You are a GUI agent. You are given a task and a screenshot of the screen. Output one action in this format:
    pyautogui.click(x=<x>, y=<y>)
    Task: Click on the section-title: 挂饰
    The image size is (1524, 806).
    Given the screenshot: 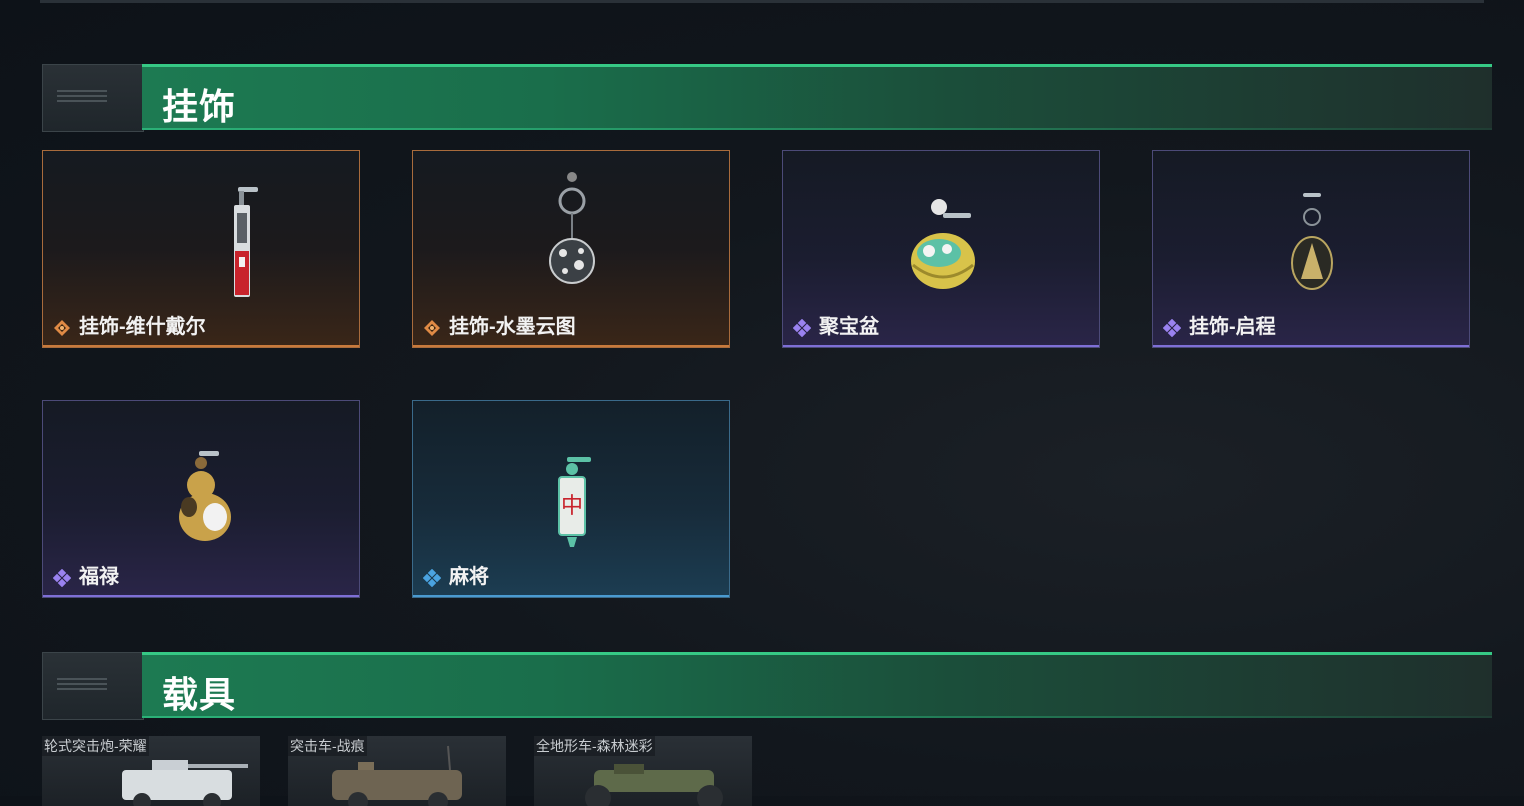 What is the action you would take?
    pyautogui.click(x=199, y=106)
    